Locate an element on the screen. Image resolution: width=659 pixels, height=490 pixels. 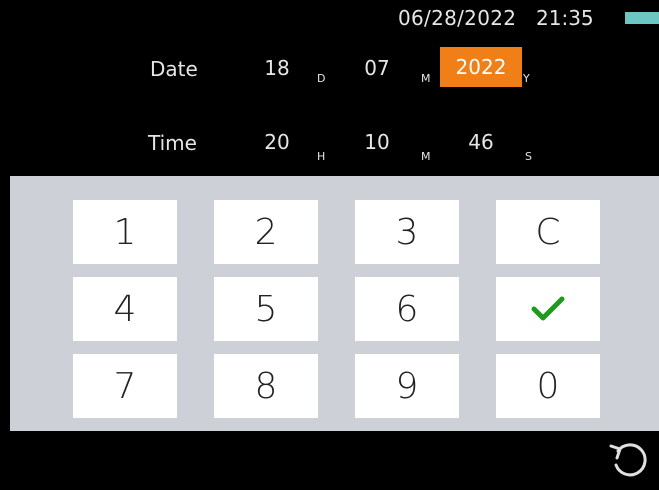
key-0: 0 is located at coordinates (548, 386).